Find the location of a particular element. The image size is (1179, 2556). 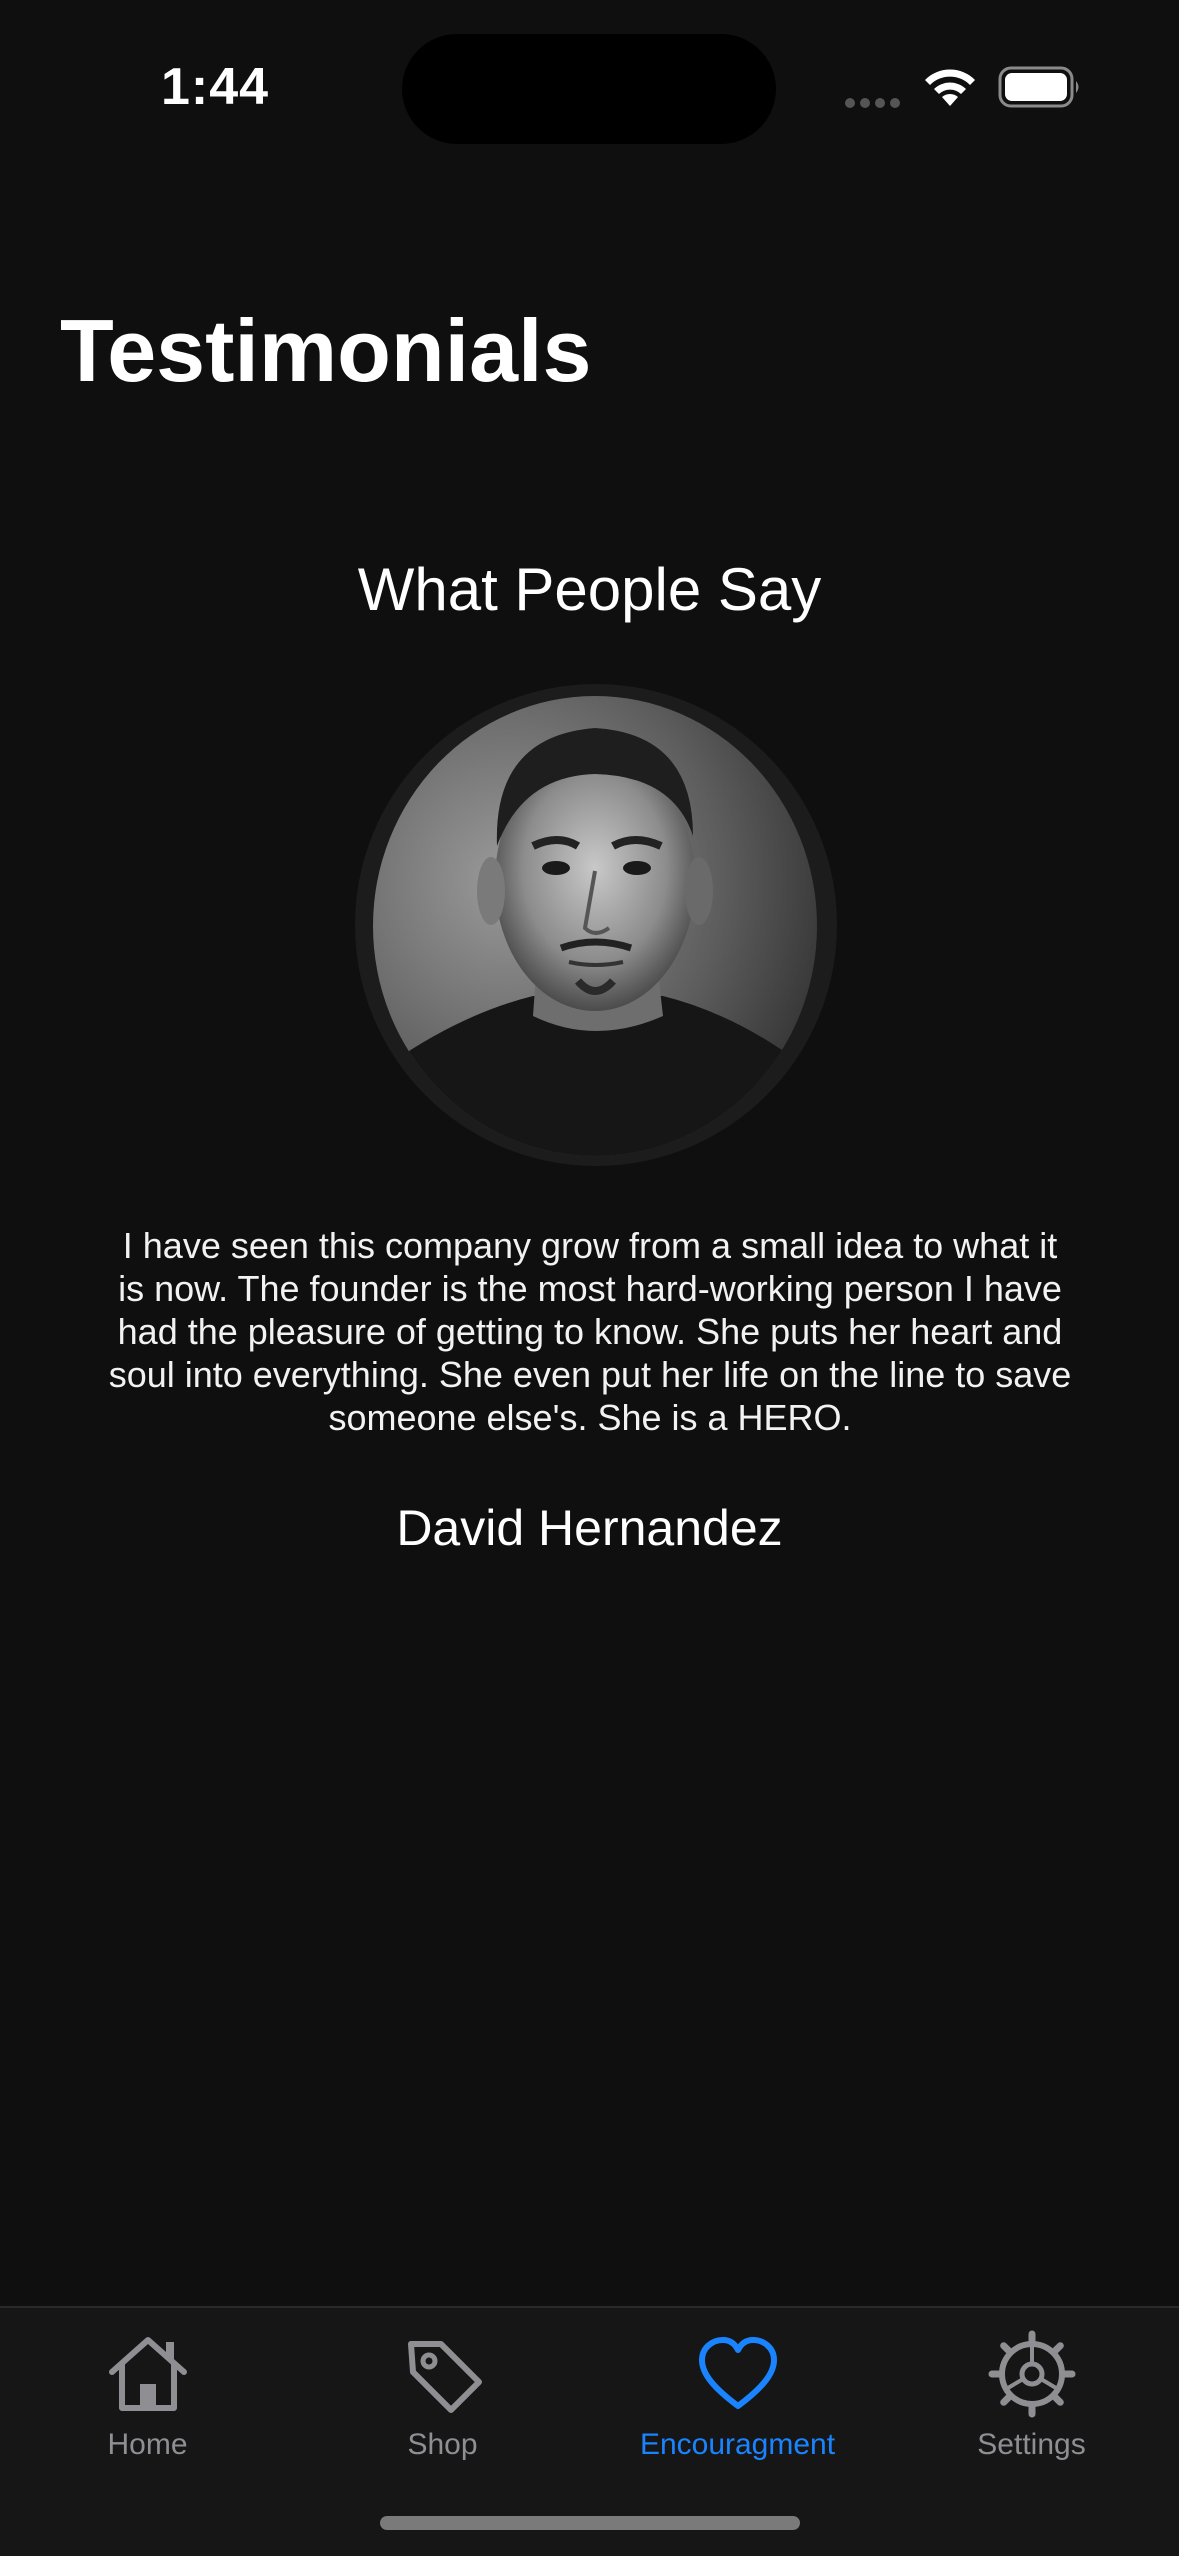

tab-encouragment: Encouragment is located at coordinates (737, 2400).